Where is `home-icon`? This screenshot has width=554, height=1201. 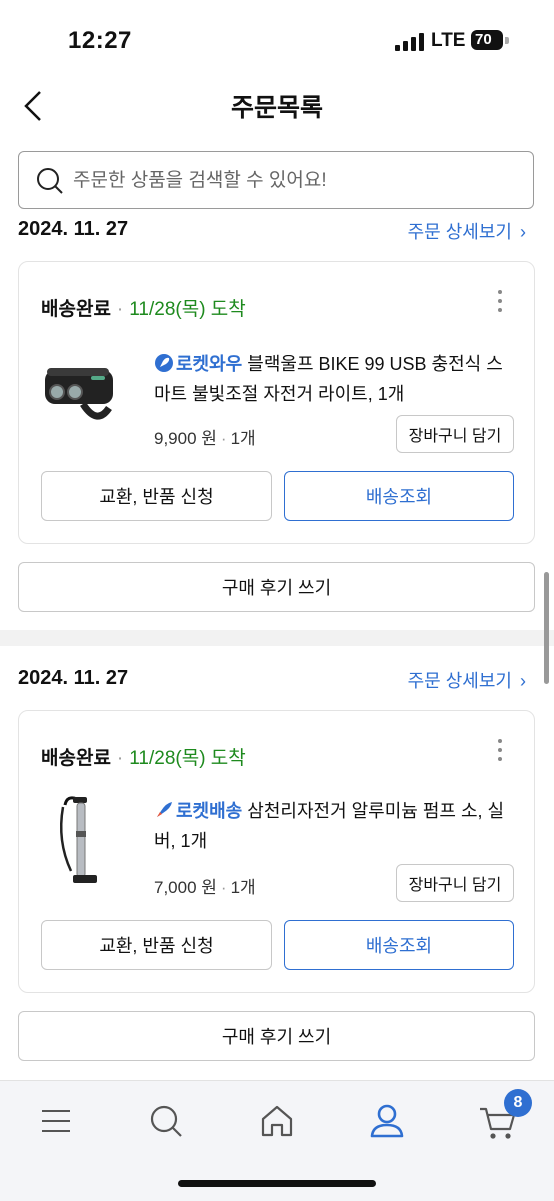
home-icon is located at coordinates (277, 1121).